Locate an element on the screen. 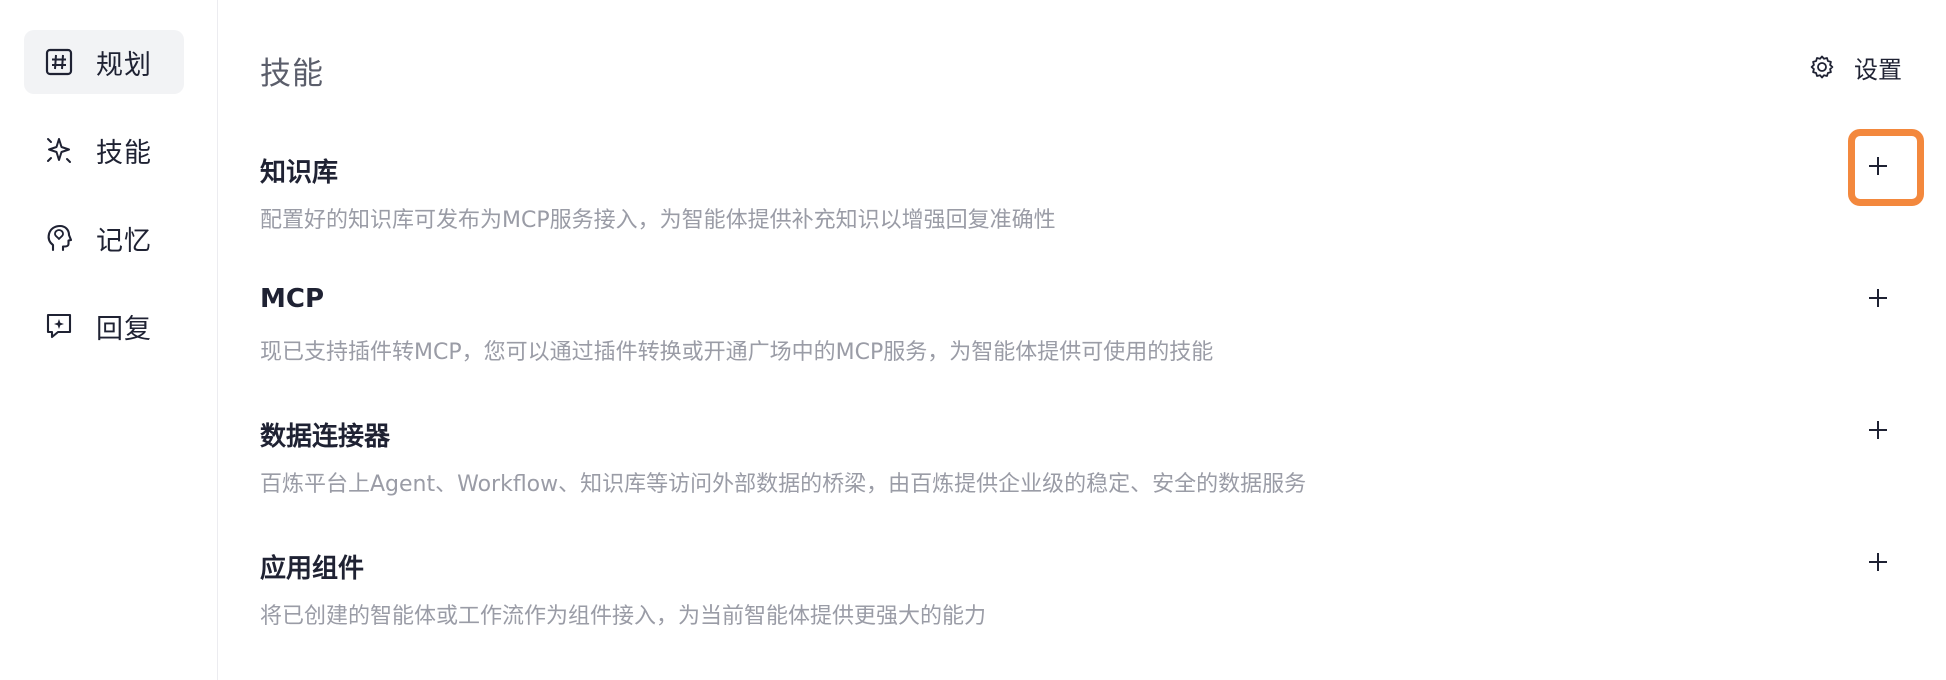 The height and width of the screenshot is (680, 1946). add-app-component-button is located at coordinates (1878, 562).